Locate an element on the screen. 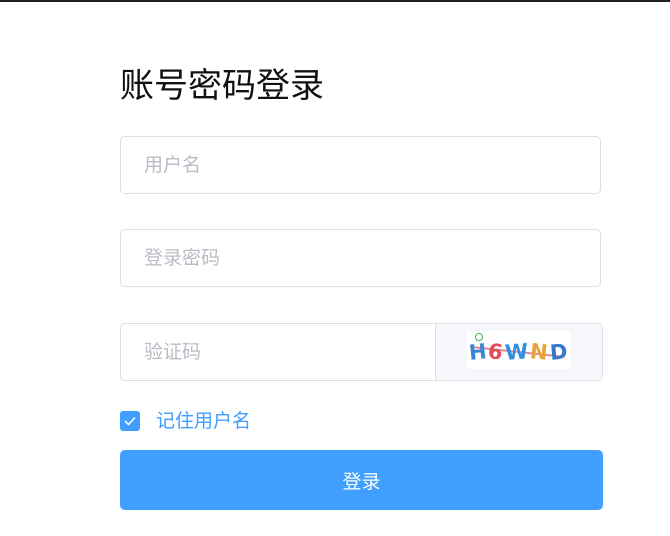 This screenshot has height=536, width=670. captcha-input is located at coordinates (278, 352).